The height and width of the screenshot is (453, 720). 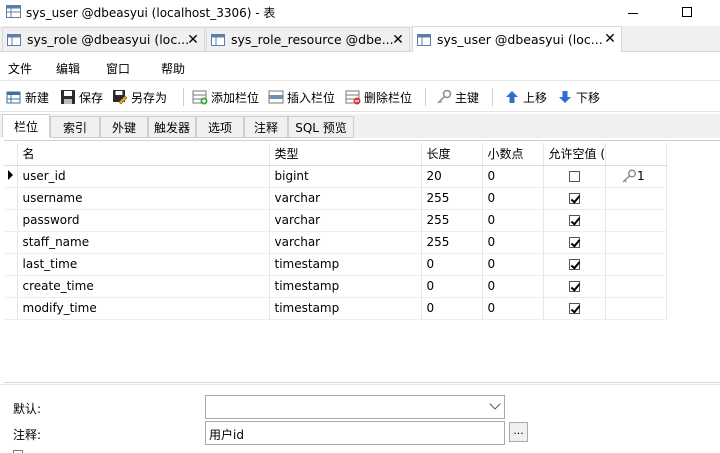 I want to click on table-row: staff_name varchar 255 0, so click(x=335, y=242).